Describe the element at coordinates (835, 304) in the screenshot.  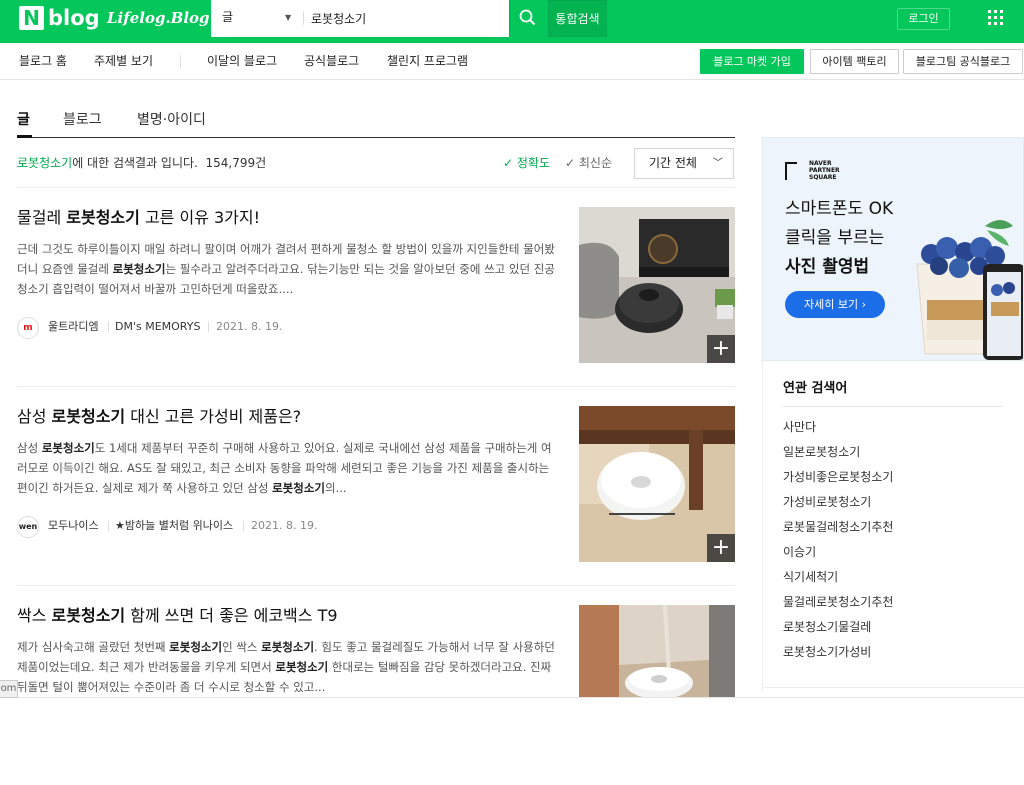
I see `ad-detail-button: 자세히 보기 ›` at that location.